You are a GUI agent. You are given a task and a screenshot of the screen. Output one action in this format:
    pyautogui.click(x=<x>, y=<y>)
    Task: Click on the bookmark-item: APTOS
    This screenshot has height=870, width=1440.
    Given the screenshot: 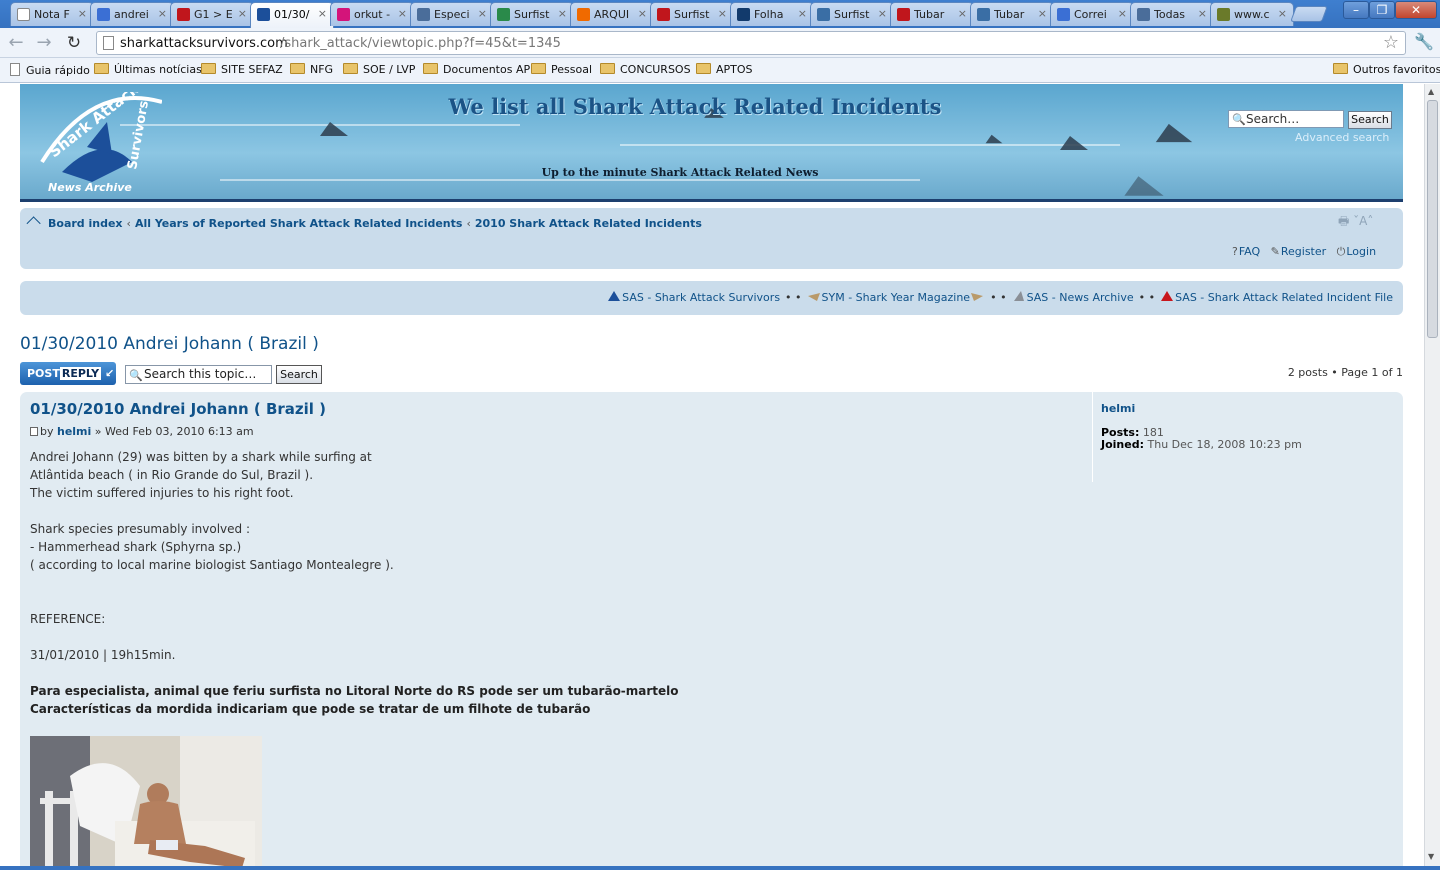 What is the action you would take?
    pyautogui.click(x=724, y=69)
    